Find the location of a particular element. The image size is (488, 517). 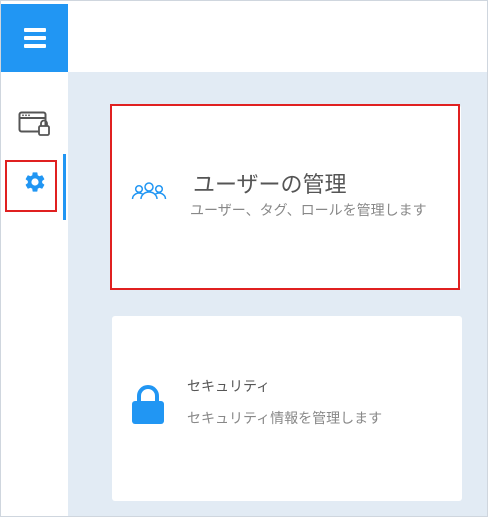

hamburger-icon is located at coordinates (34, 38).